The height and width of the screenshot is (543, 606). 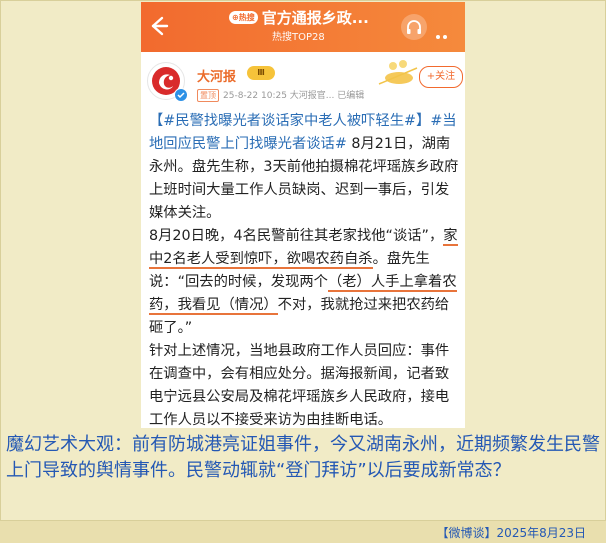 What do you see at coordinates (511, 533) in the screenshot?
I see `credit-text: 【微博谈】2025年8月23日` at bounding box center [511, 533].